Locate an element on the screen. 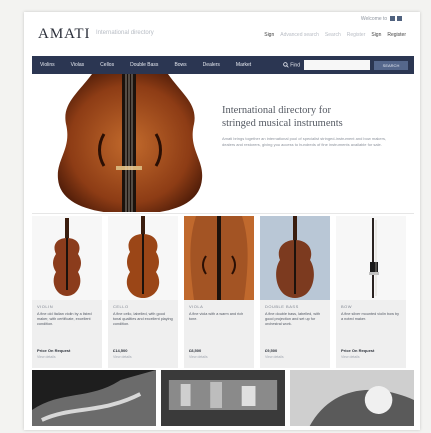 The width and height of the screenshot is (431, 433). nav-item-double-bass: Double Bass is located at coordinates (144, 65).